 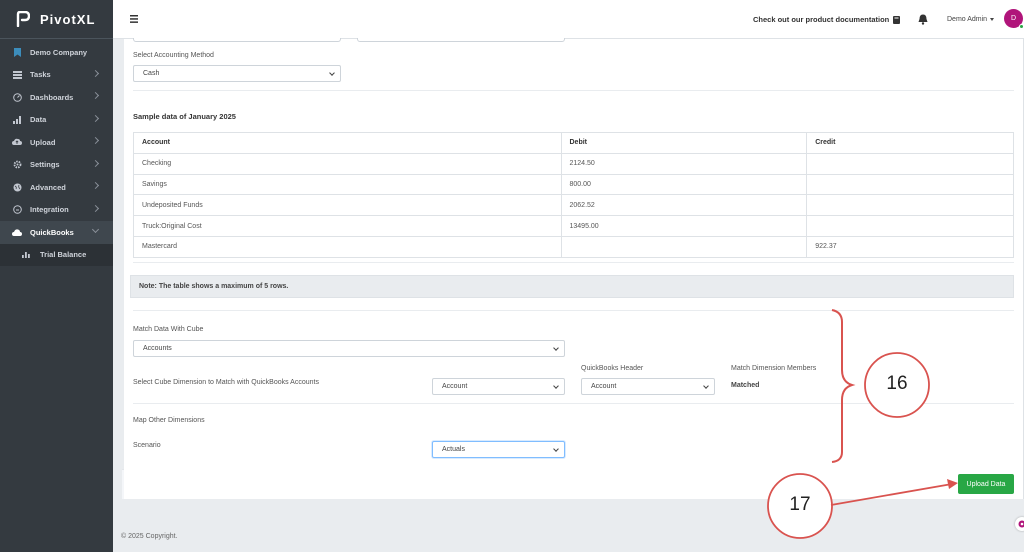 What do you see at coordinates (347, 163) in the screenshot?
I see `table-cell: Checking` at bounding box center [347, 163].